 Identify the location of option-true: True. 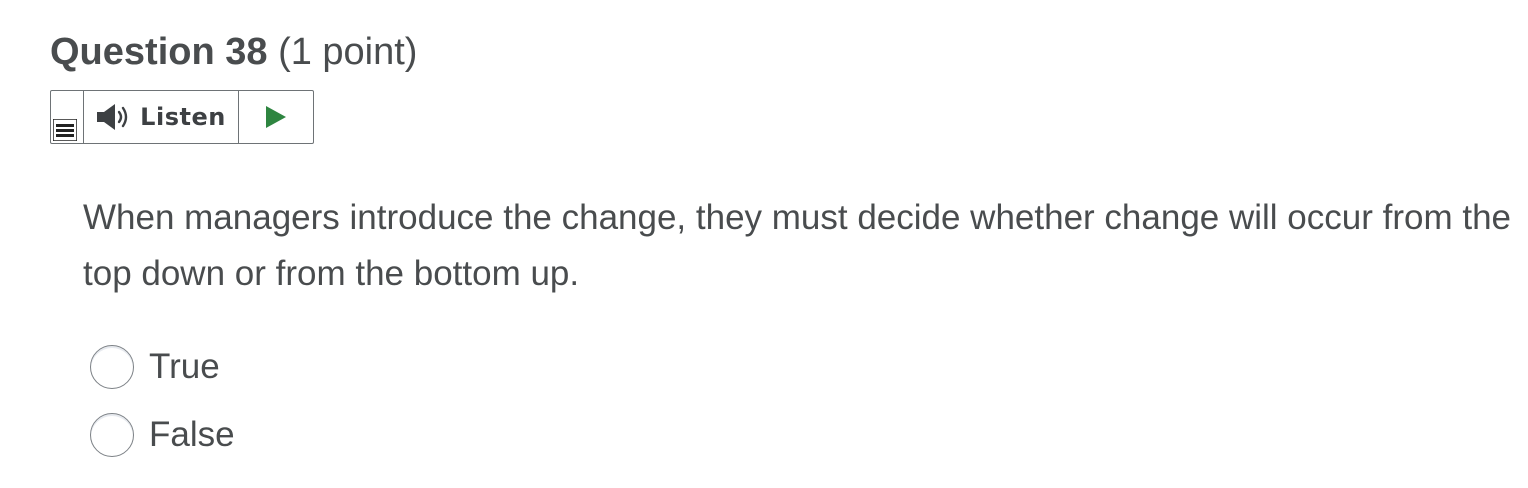
(155, 367).